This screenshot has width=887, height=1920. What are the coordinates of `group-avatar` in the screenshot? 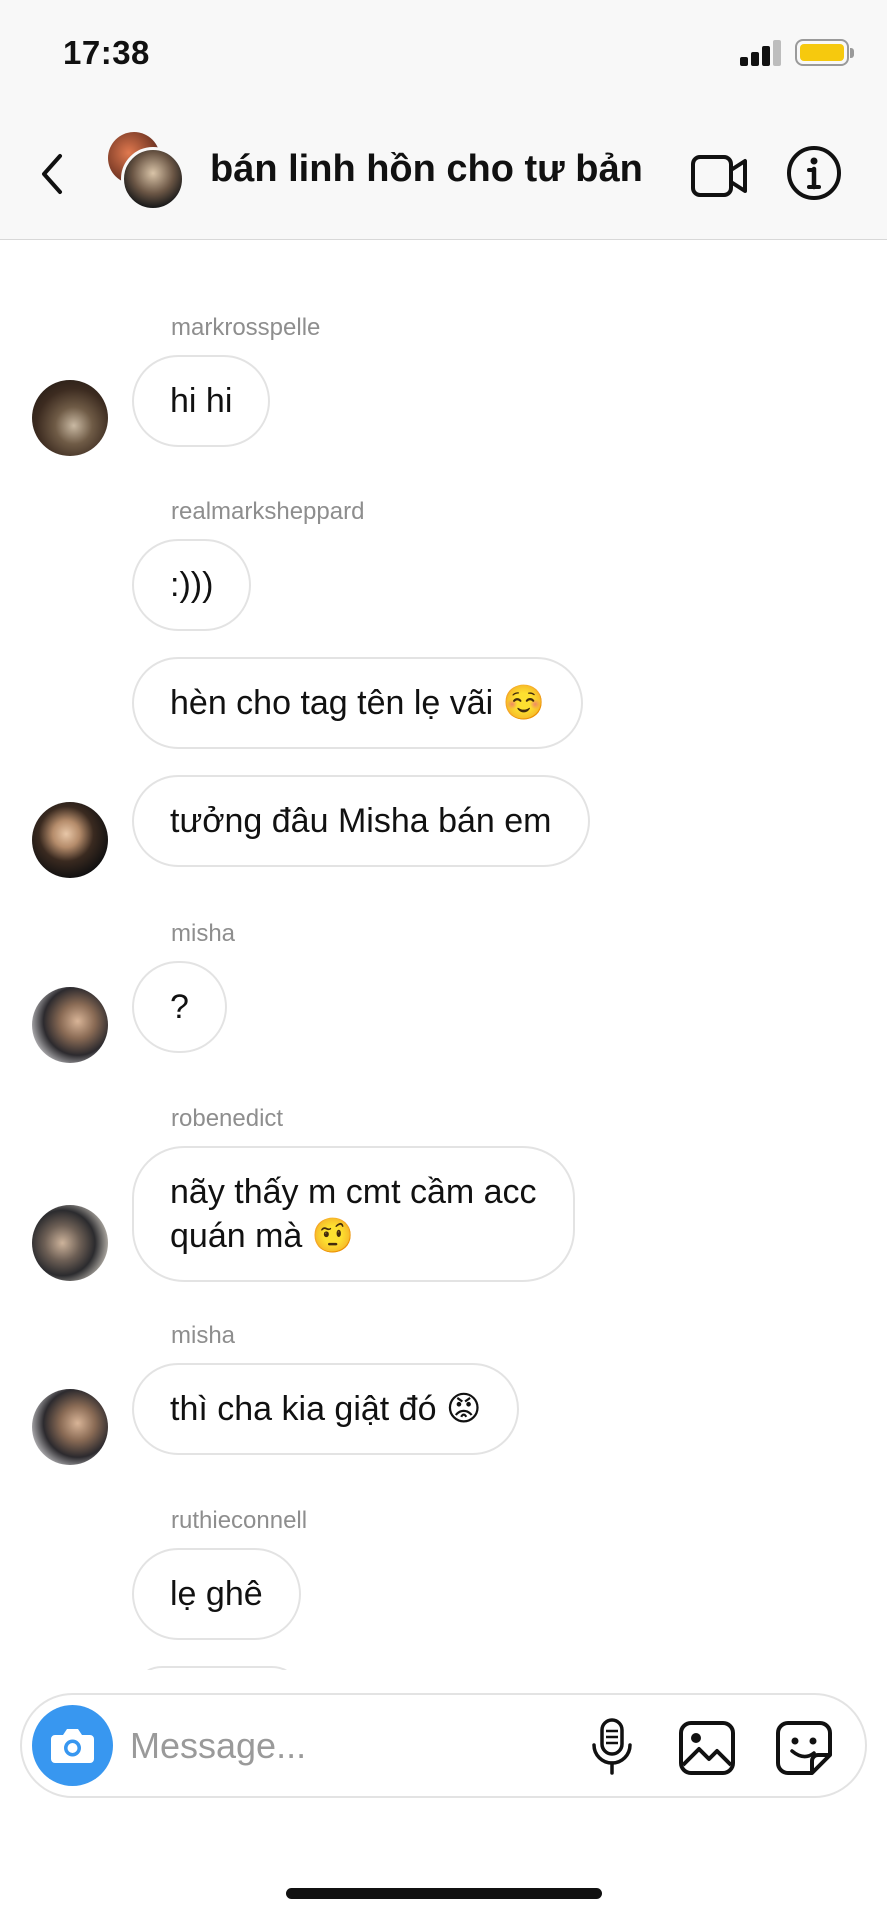 It's located at (148, 172).